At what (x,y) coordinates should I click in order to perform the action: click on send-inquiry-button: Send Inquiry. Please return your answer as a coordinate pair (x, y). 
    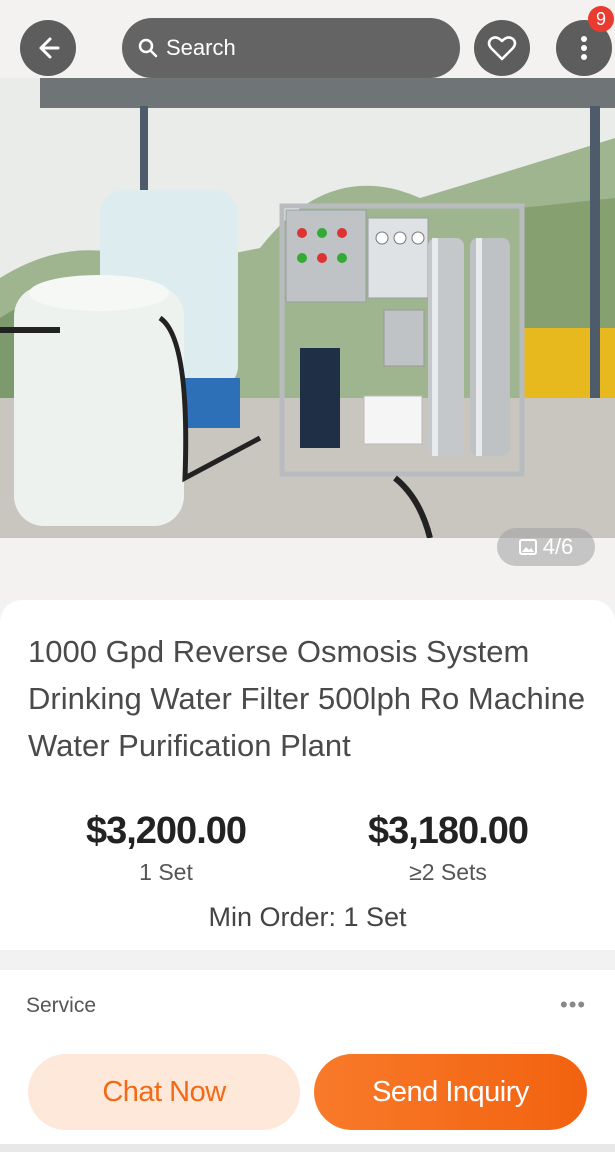
    Looking at the image, I should click on (450, 1092).